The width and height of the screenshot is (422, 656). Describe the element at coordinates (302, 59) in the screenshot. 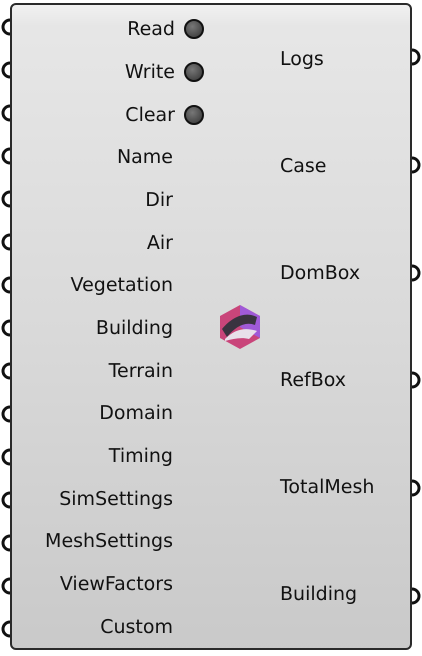

I see `output-label: Logs` at that location.